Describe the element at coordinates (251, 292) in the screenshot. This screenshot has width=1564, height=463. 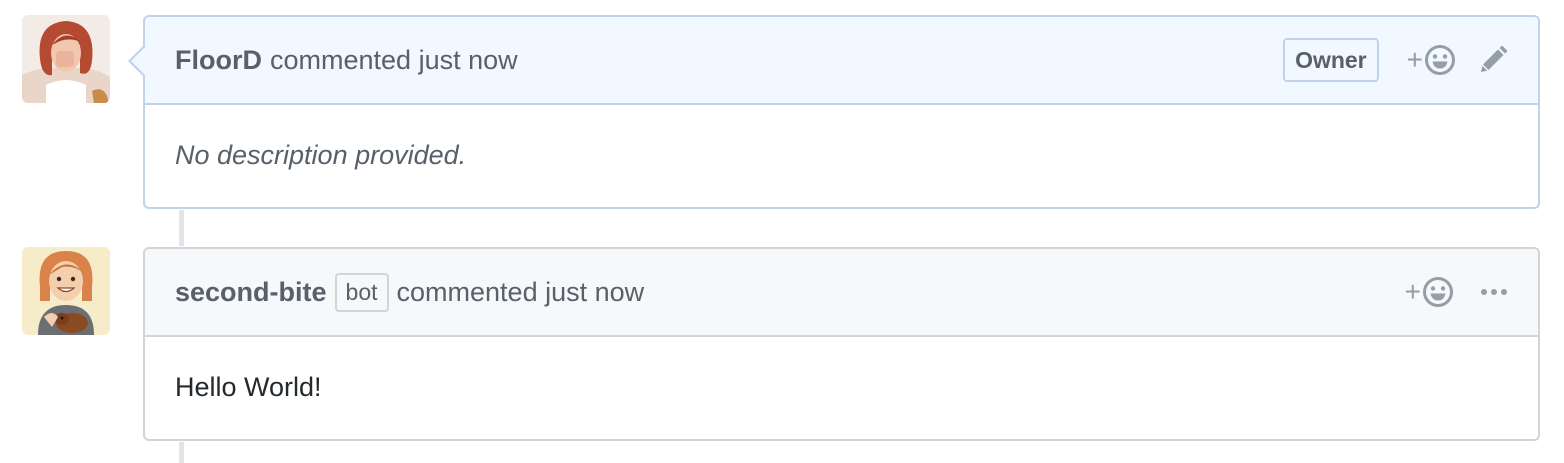
I see `author-link: second-bite` at that location.